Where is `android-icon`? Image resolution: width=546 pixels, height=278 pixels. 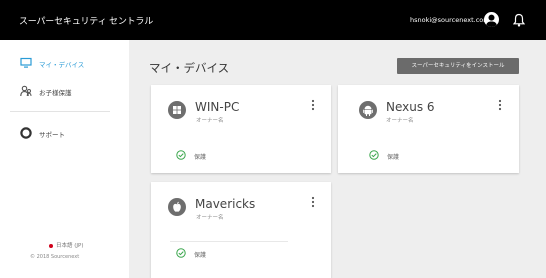 android-icon is located at coordinates (368, 110).